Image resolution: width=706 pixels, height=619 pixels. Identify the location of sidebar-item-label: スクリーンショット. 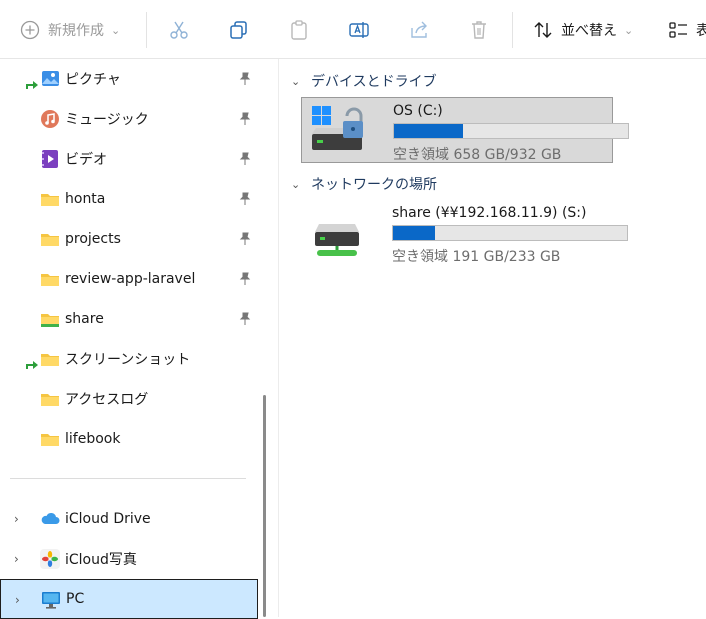
(128, 360).